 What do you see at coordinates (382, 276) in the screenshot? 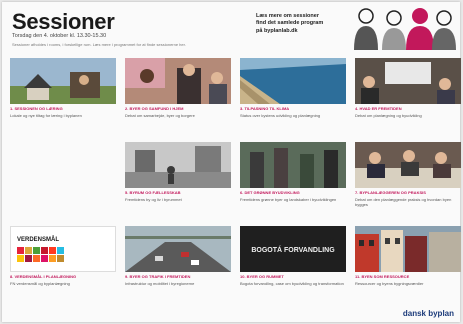
I see `session-title: 11. Byen som ressource` at bounding box center [382, 276].